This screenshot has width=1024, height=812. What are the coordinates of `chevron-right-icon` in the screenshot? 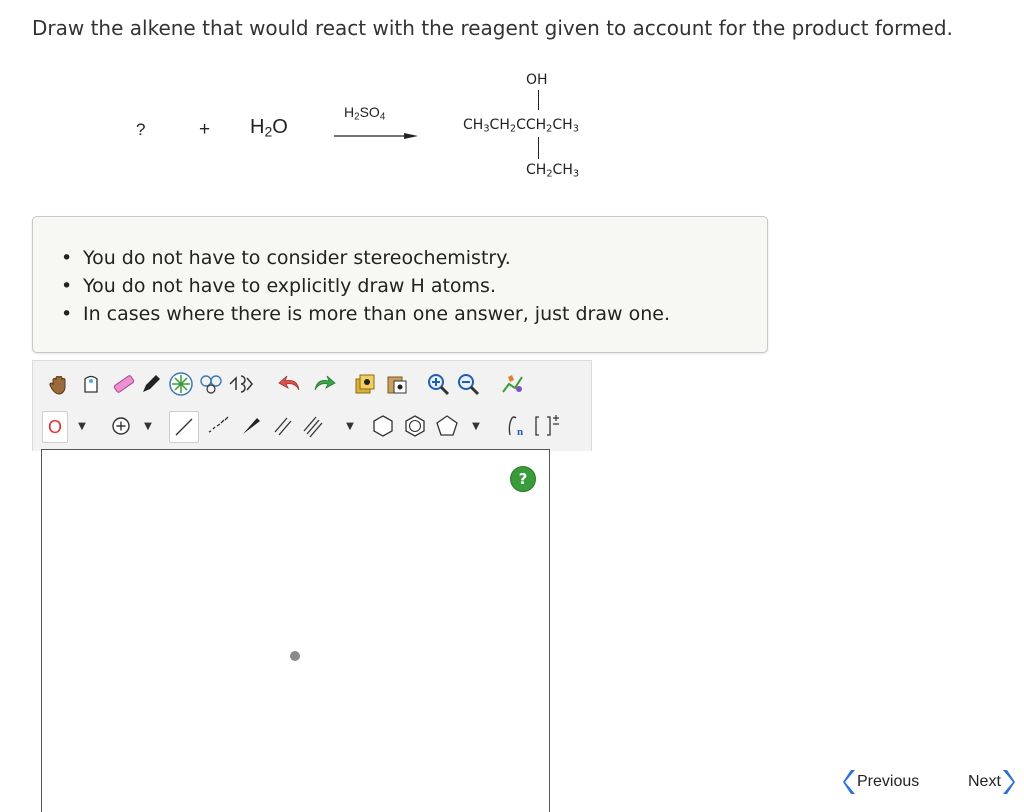 It's located at (1008, 782).